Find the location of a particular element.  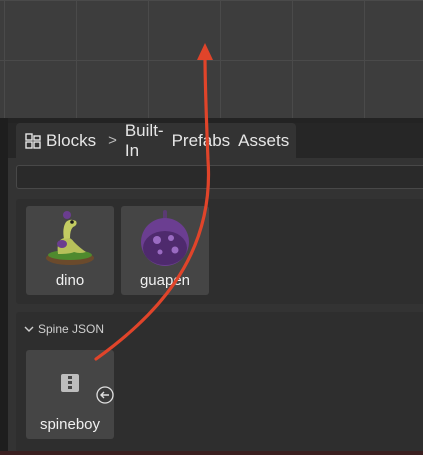

block-card-guapen: guapen is located at coordinates (165, 250).